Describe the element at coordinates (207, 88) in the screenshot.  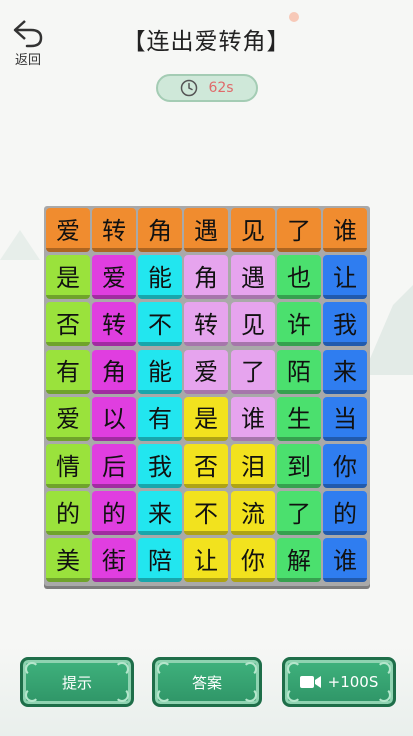
I see `timer-badge: 62s` at that location.